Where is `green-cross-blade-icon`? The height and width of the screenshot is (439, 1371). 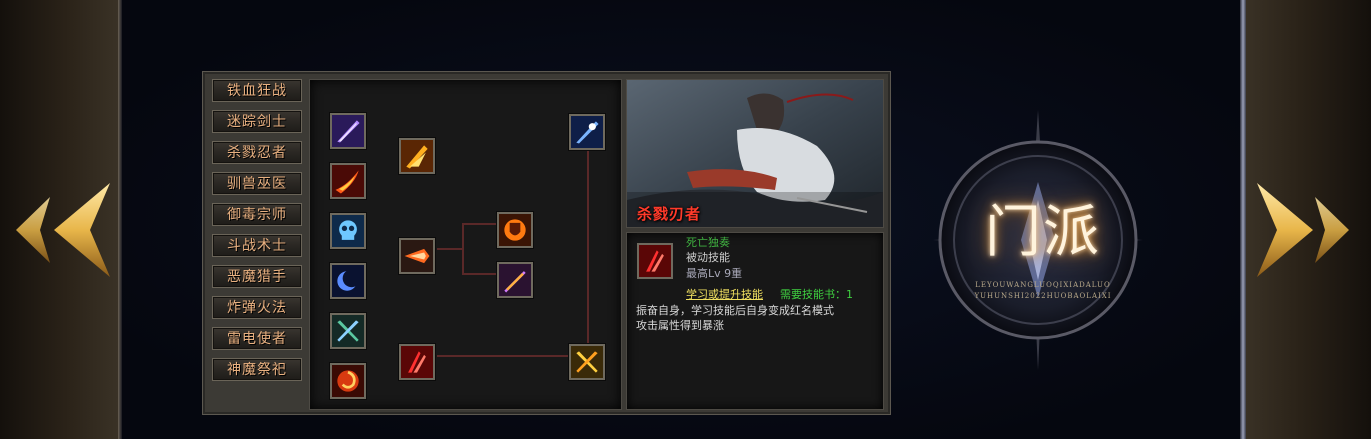
green-cross-blade-icon is located at coordinates (348, 331).